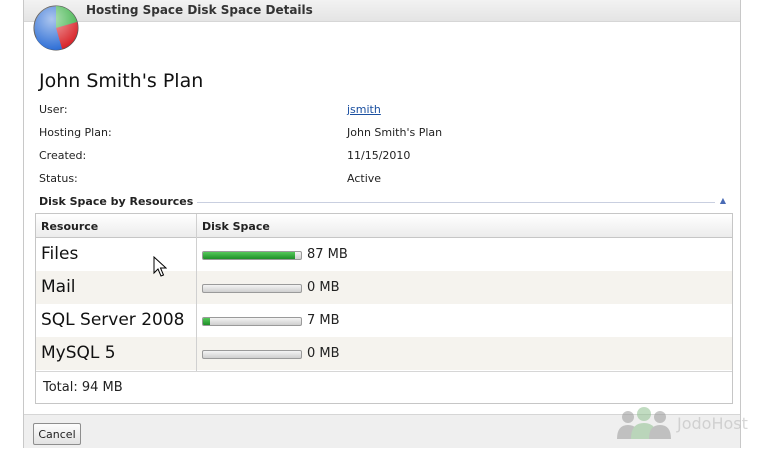  Describe the element at coordinates (196, 292) in the screenshot. I see `column-divider` at that location.